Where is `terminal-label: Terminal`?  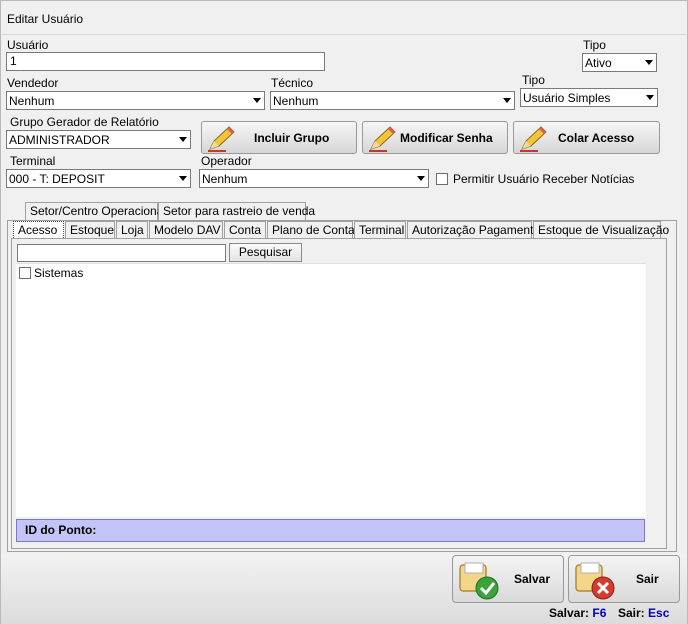 terminal-label: Terminal is located at coordinates (33, 161).